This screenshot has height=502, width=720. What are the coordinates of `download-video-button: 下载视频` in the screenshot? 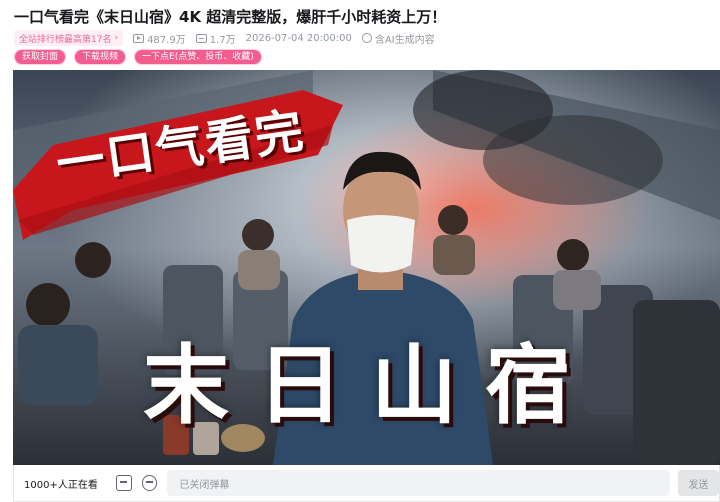 It's located at (100, 57).